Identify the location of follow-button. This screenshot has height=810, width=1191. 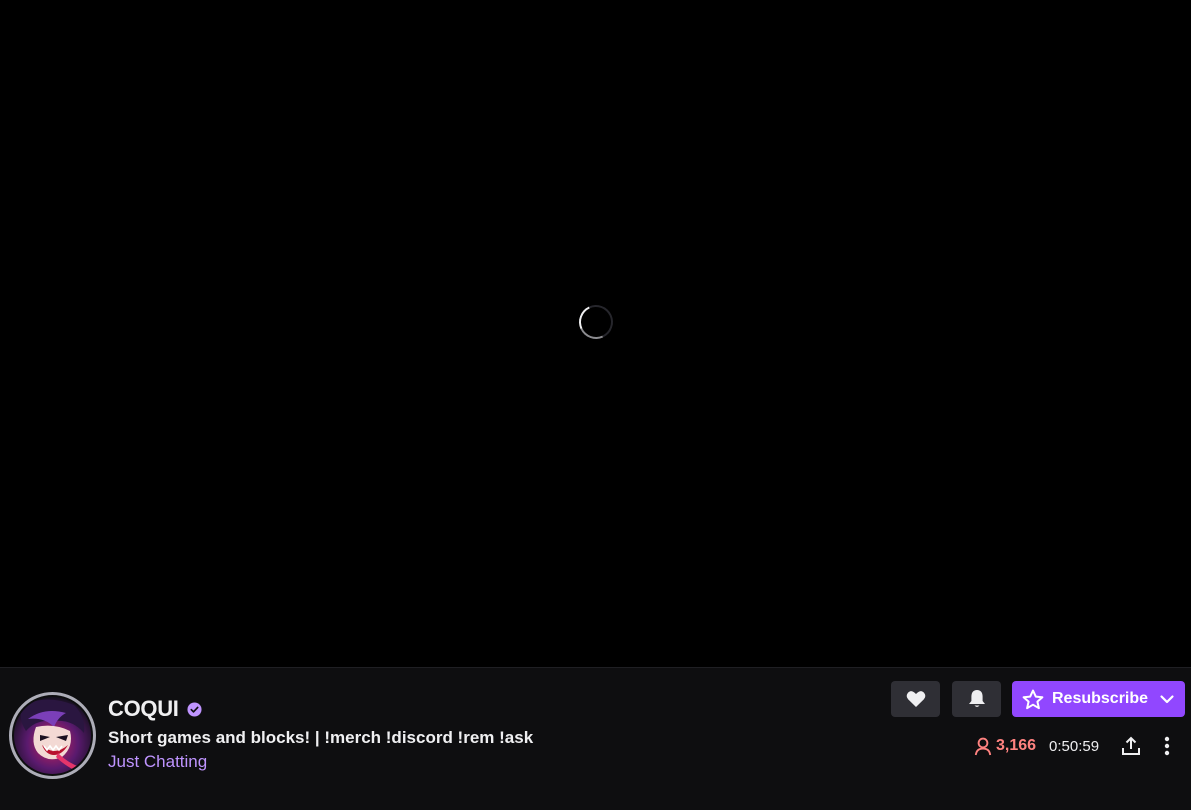
(915, 699).